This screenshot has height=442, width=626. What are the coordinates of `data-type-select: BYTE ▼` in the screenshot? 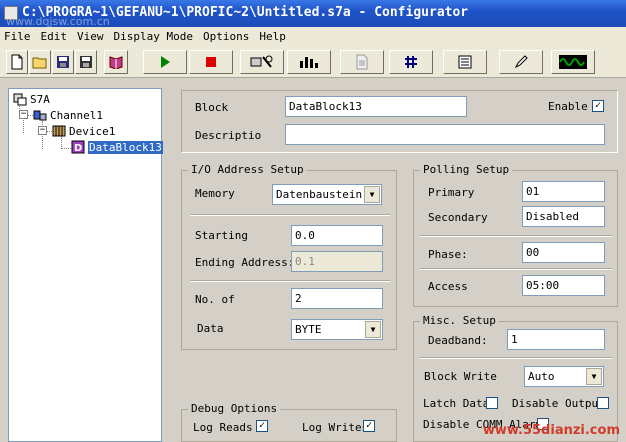 It's located at (337, 329).